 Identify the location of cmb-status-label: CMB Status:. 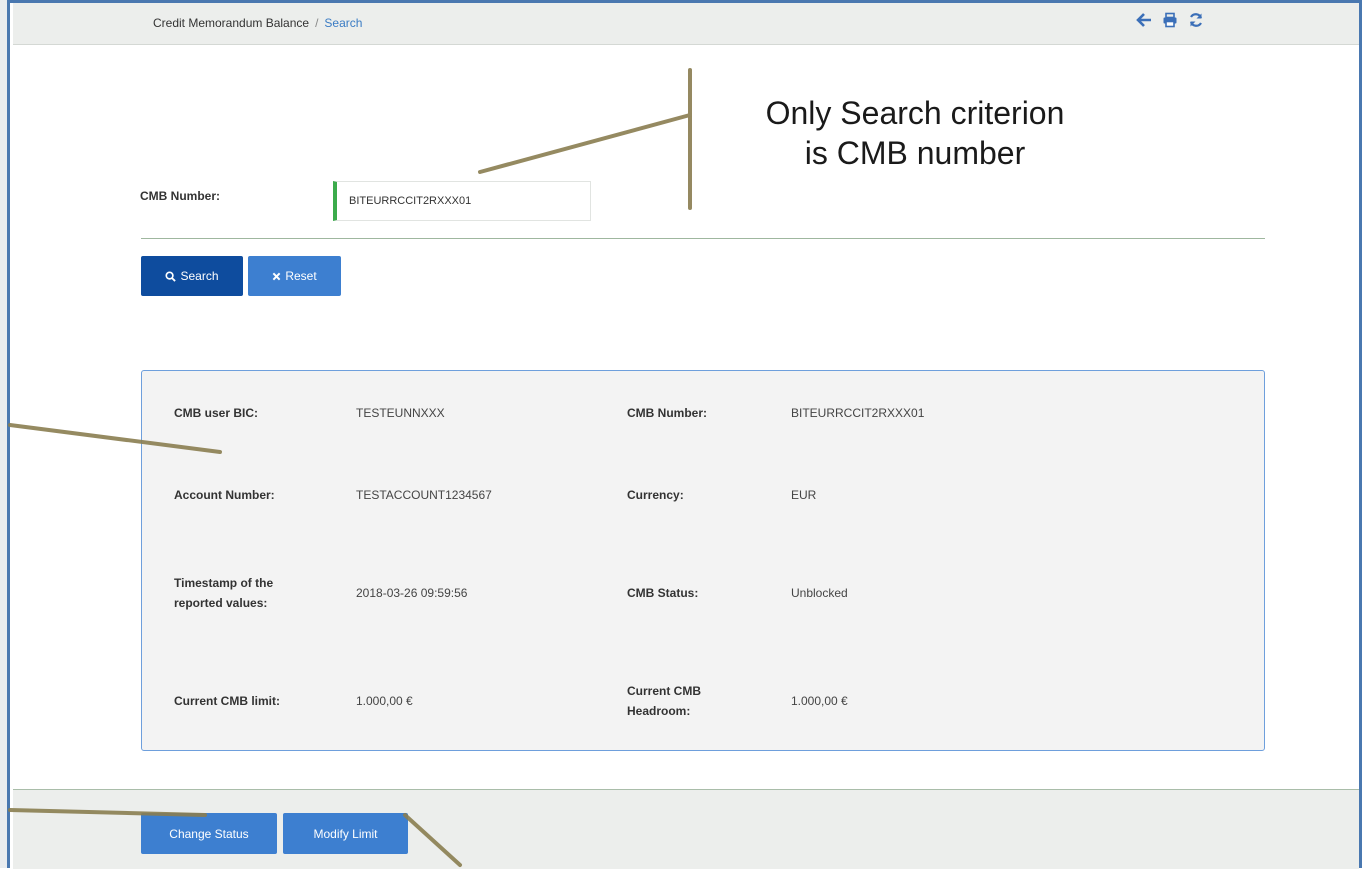
(663, 593).